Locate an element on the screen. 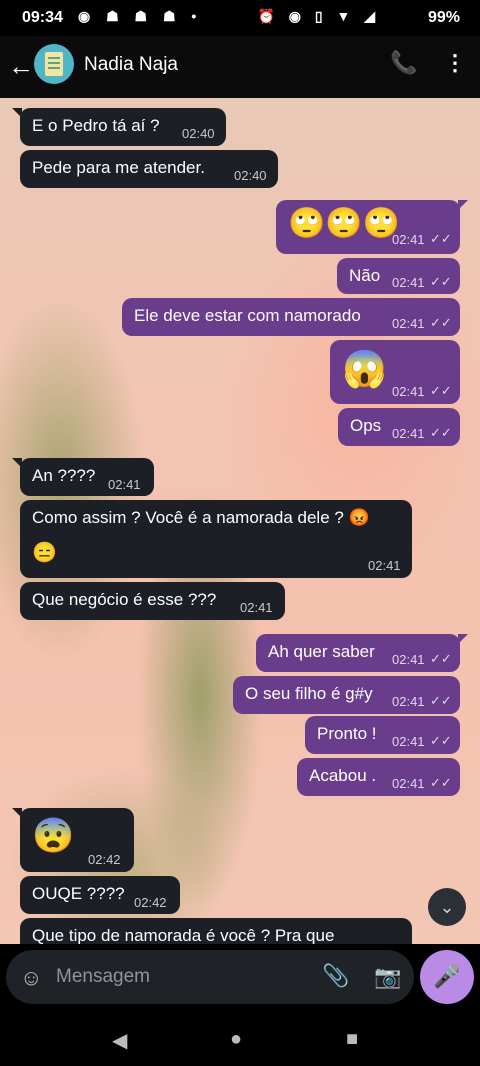  message-text: Pronto ! is located at coordinates (347, 733).